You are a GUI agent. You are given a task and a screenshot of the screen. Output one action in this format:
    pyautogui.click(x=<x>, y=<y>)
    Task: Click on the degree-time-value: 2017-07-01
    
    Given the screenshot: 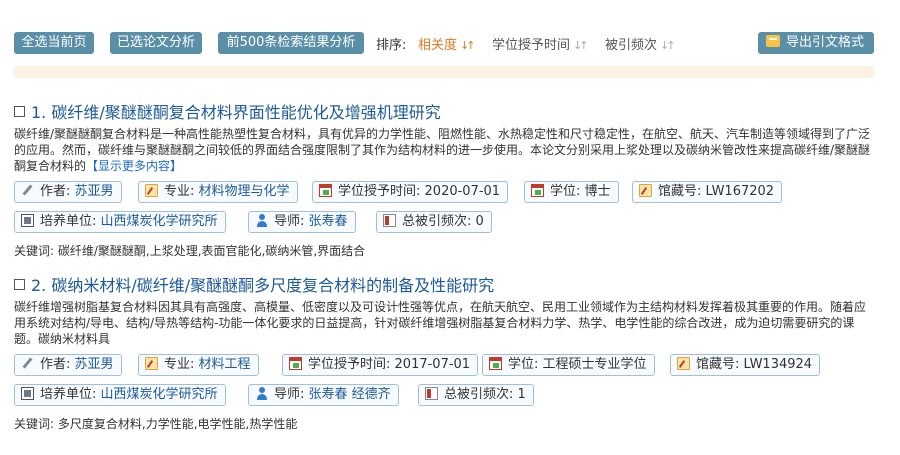 What is the action you would take?
    pyautogui.click(x=432, y=364)
    